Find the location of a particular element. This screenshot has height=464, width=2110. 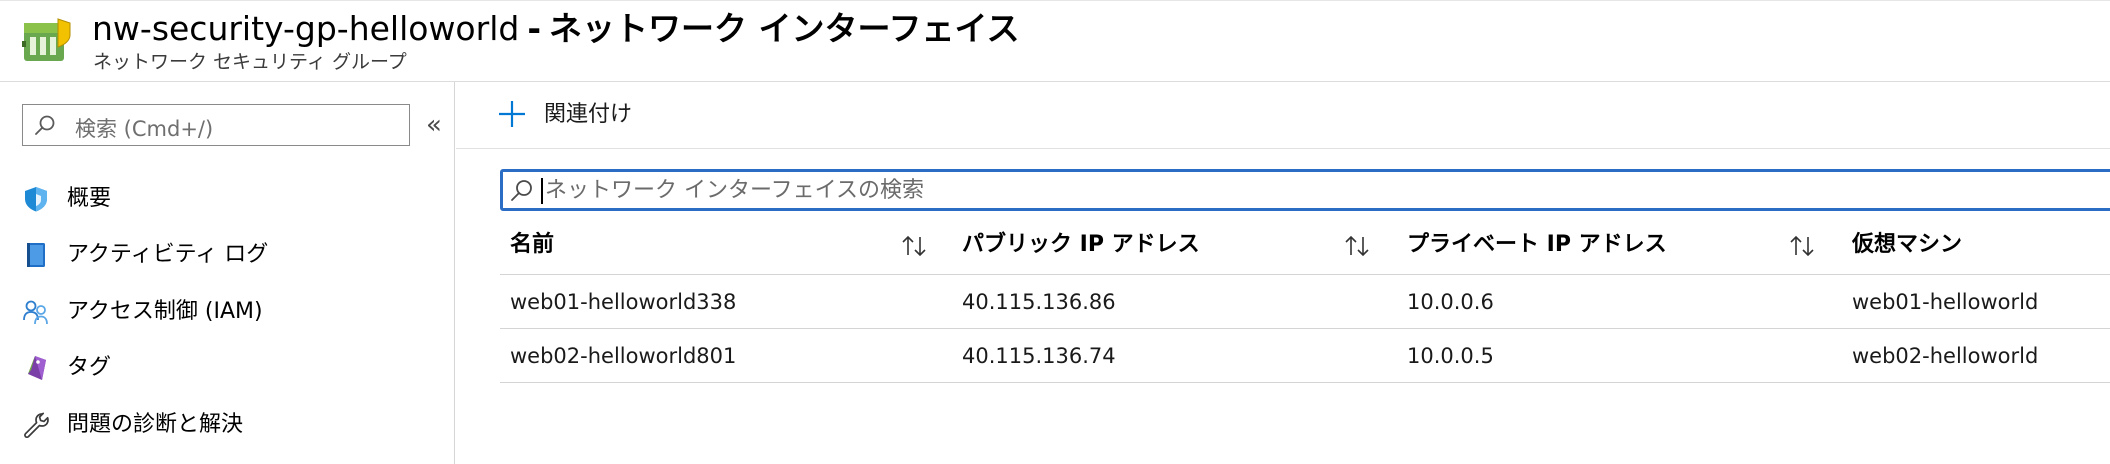

sidebar-item-diagnose: 問題の診断と解決 is located at coordinates (227, 426).